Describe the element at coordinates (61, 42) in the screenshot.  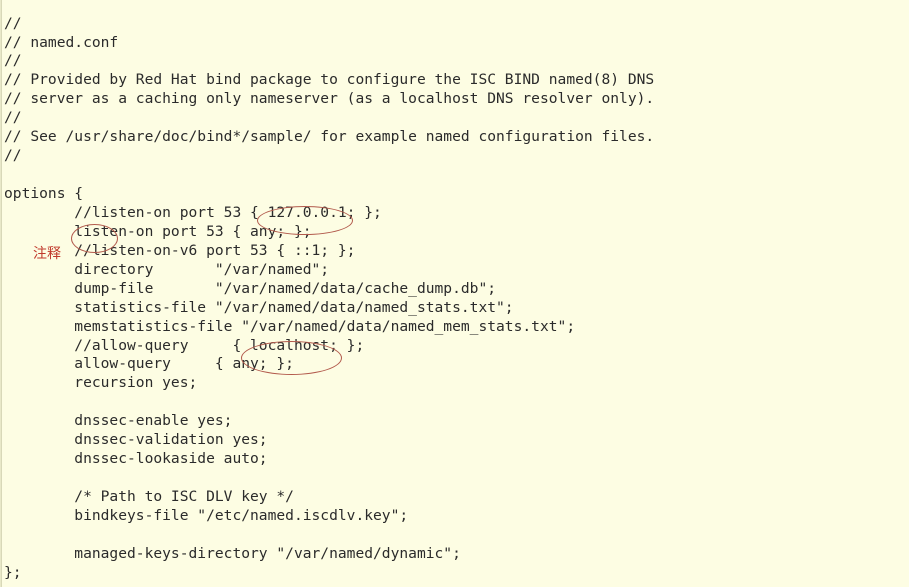
I see `code-line: // named.conf` at that location.